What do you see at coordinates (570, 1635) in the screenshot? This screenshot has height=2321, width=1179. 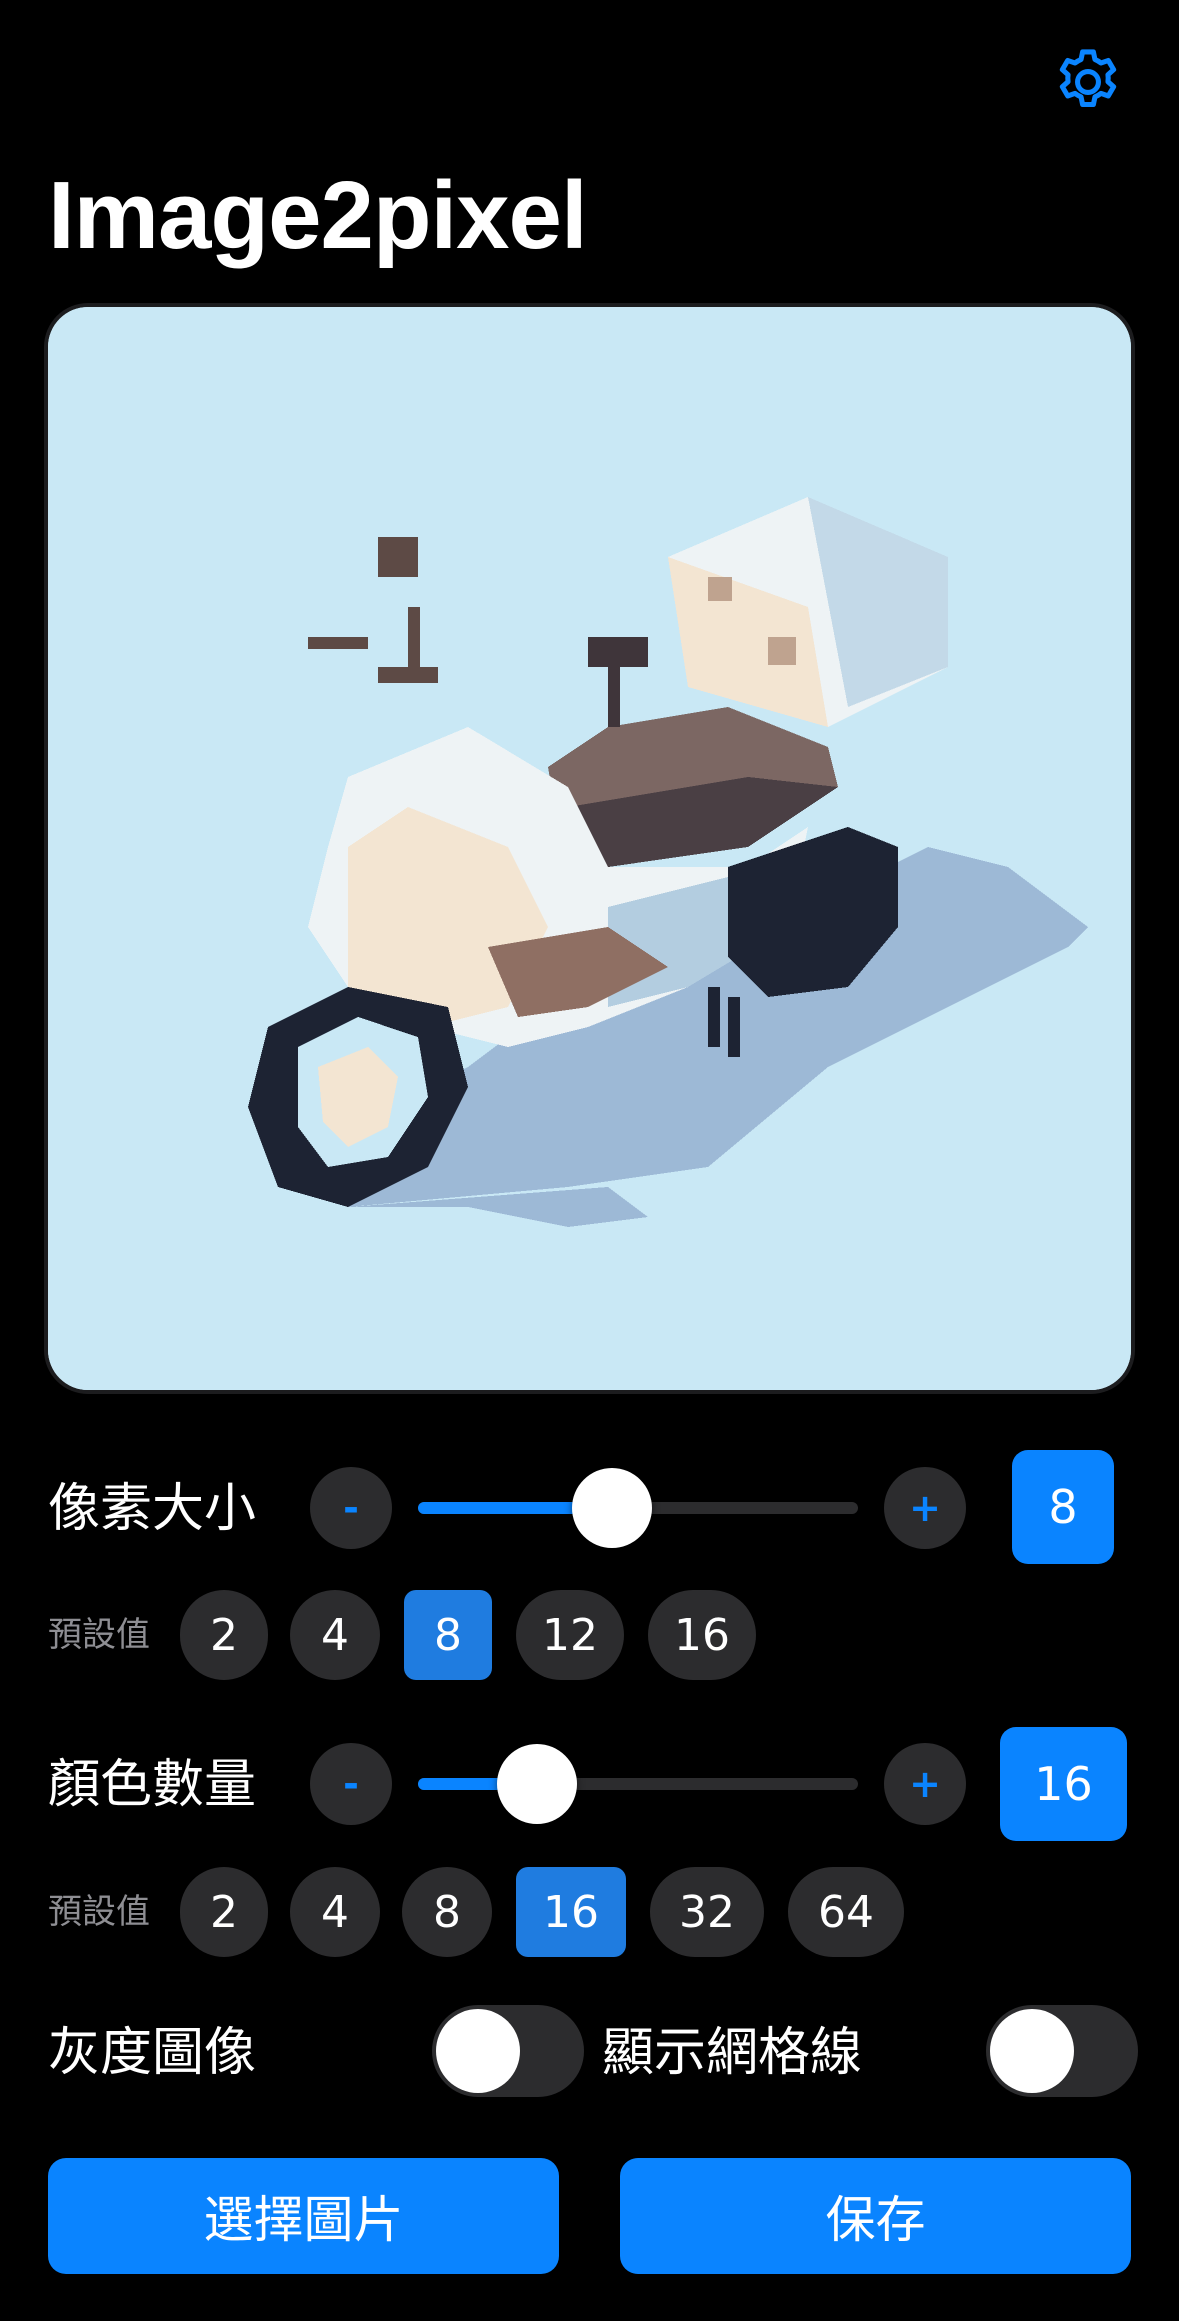 I see `pixel-size-preset-12: 12` at bounding box center [570, 1635].